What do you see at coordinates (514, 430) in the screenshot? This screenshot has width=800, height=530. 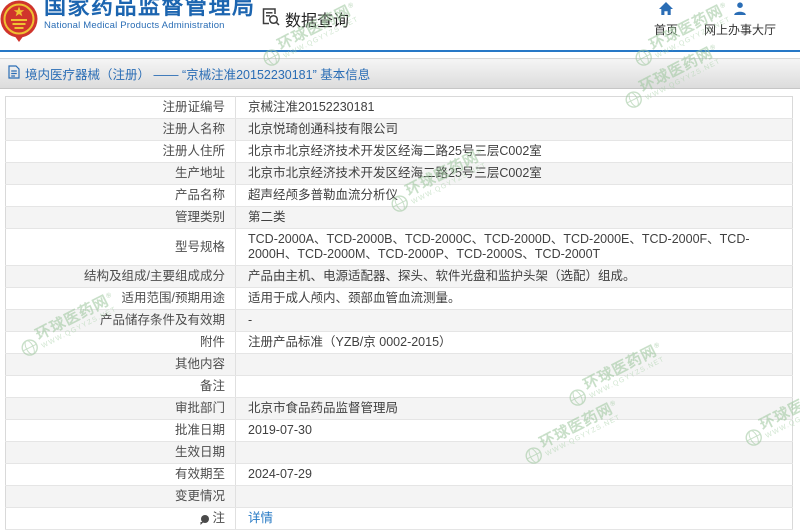 I see `row-value: 2019-07-30` at bounding box center [514, 430].